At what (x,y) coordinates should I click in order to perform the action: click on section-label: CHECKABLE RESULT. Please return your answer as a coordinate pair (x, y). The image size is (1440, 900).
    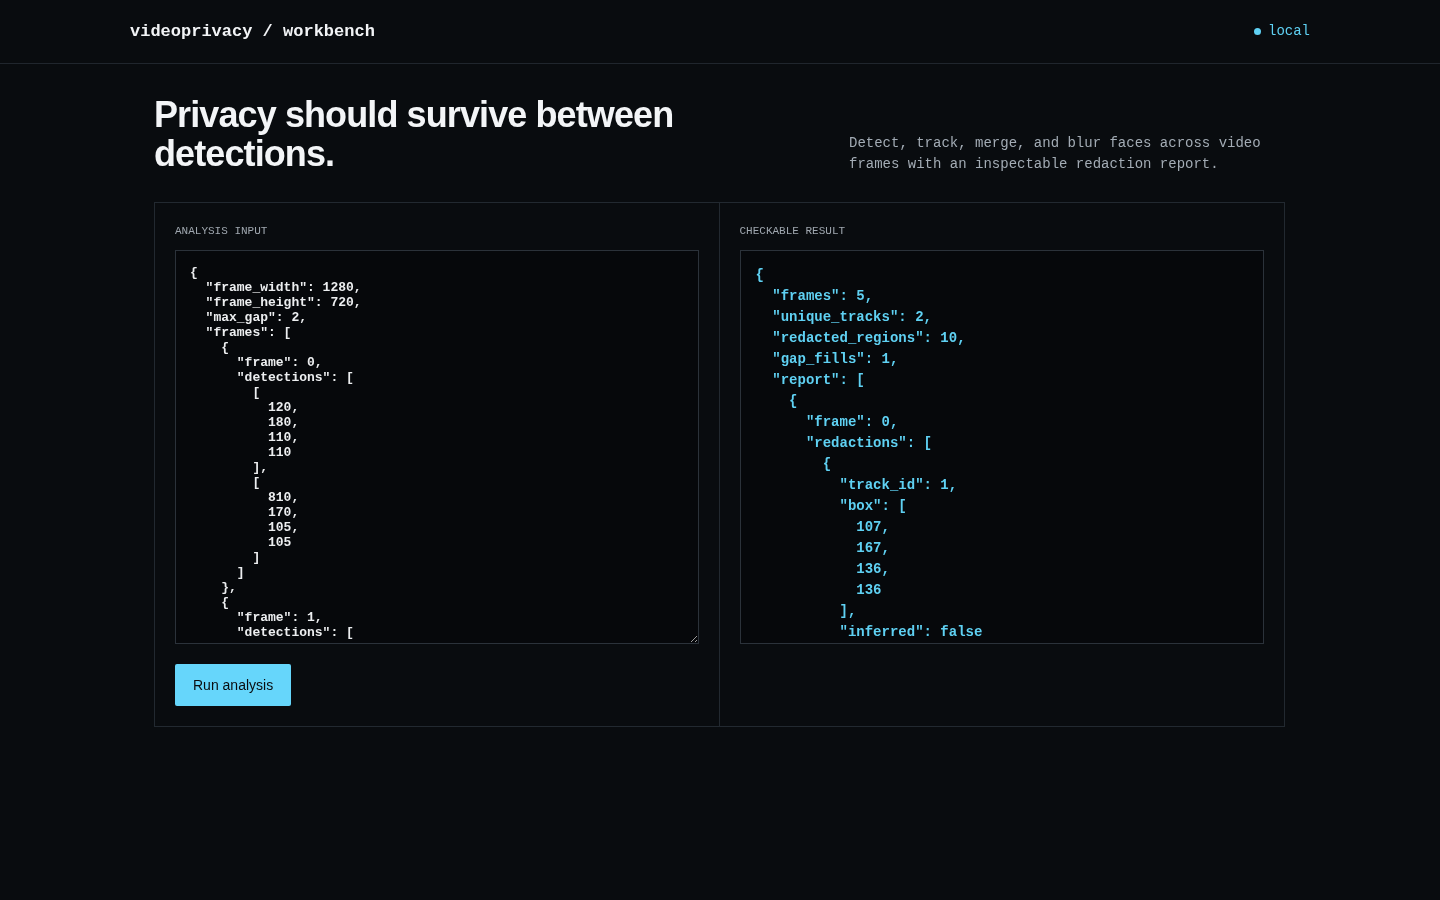
    Looking at the image, I should click on (793, 231).